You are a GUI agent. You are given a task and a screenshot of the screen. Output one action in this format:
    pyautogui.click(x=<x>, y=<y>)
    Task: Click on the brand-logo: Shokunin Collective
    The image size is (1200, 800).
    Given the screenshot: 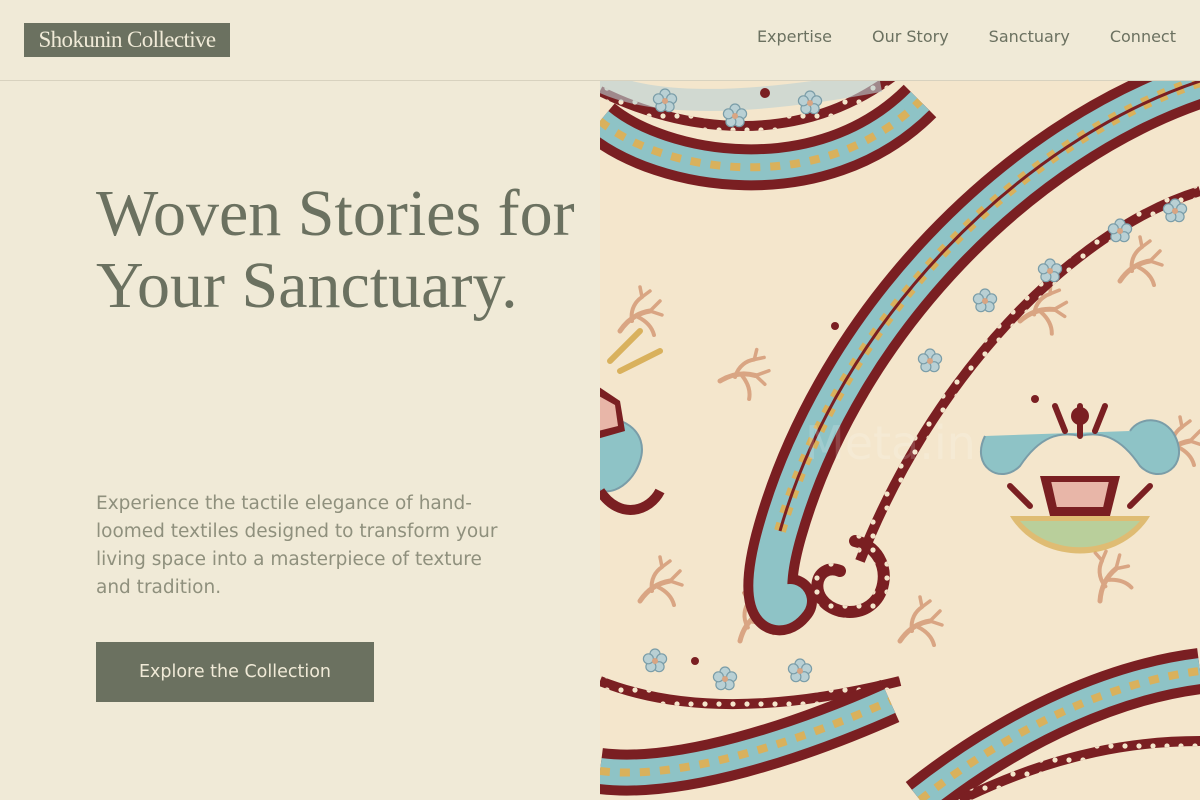 What is the action you would take?
    pyautogui.click(x=127, y=40)
    